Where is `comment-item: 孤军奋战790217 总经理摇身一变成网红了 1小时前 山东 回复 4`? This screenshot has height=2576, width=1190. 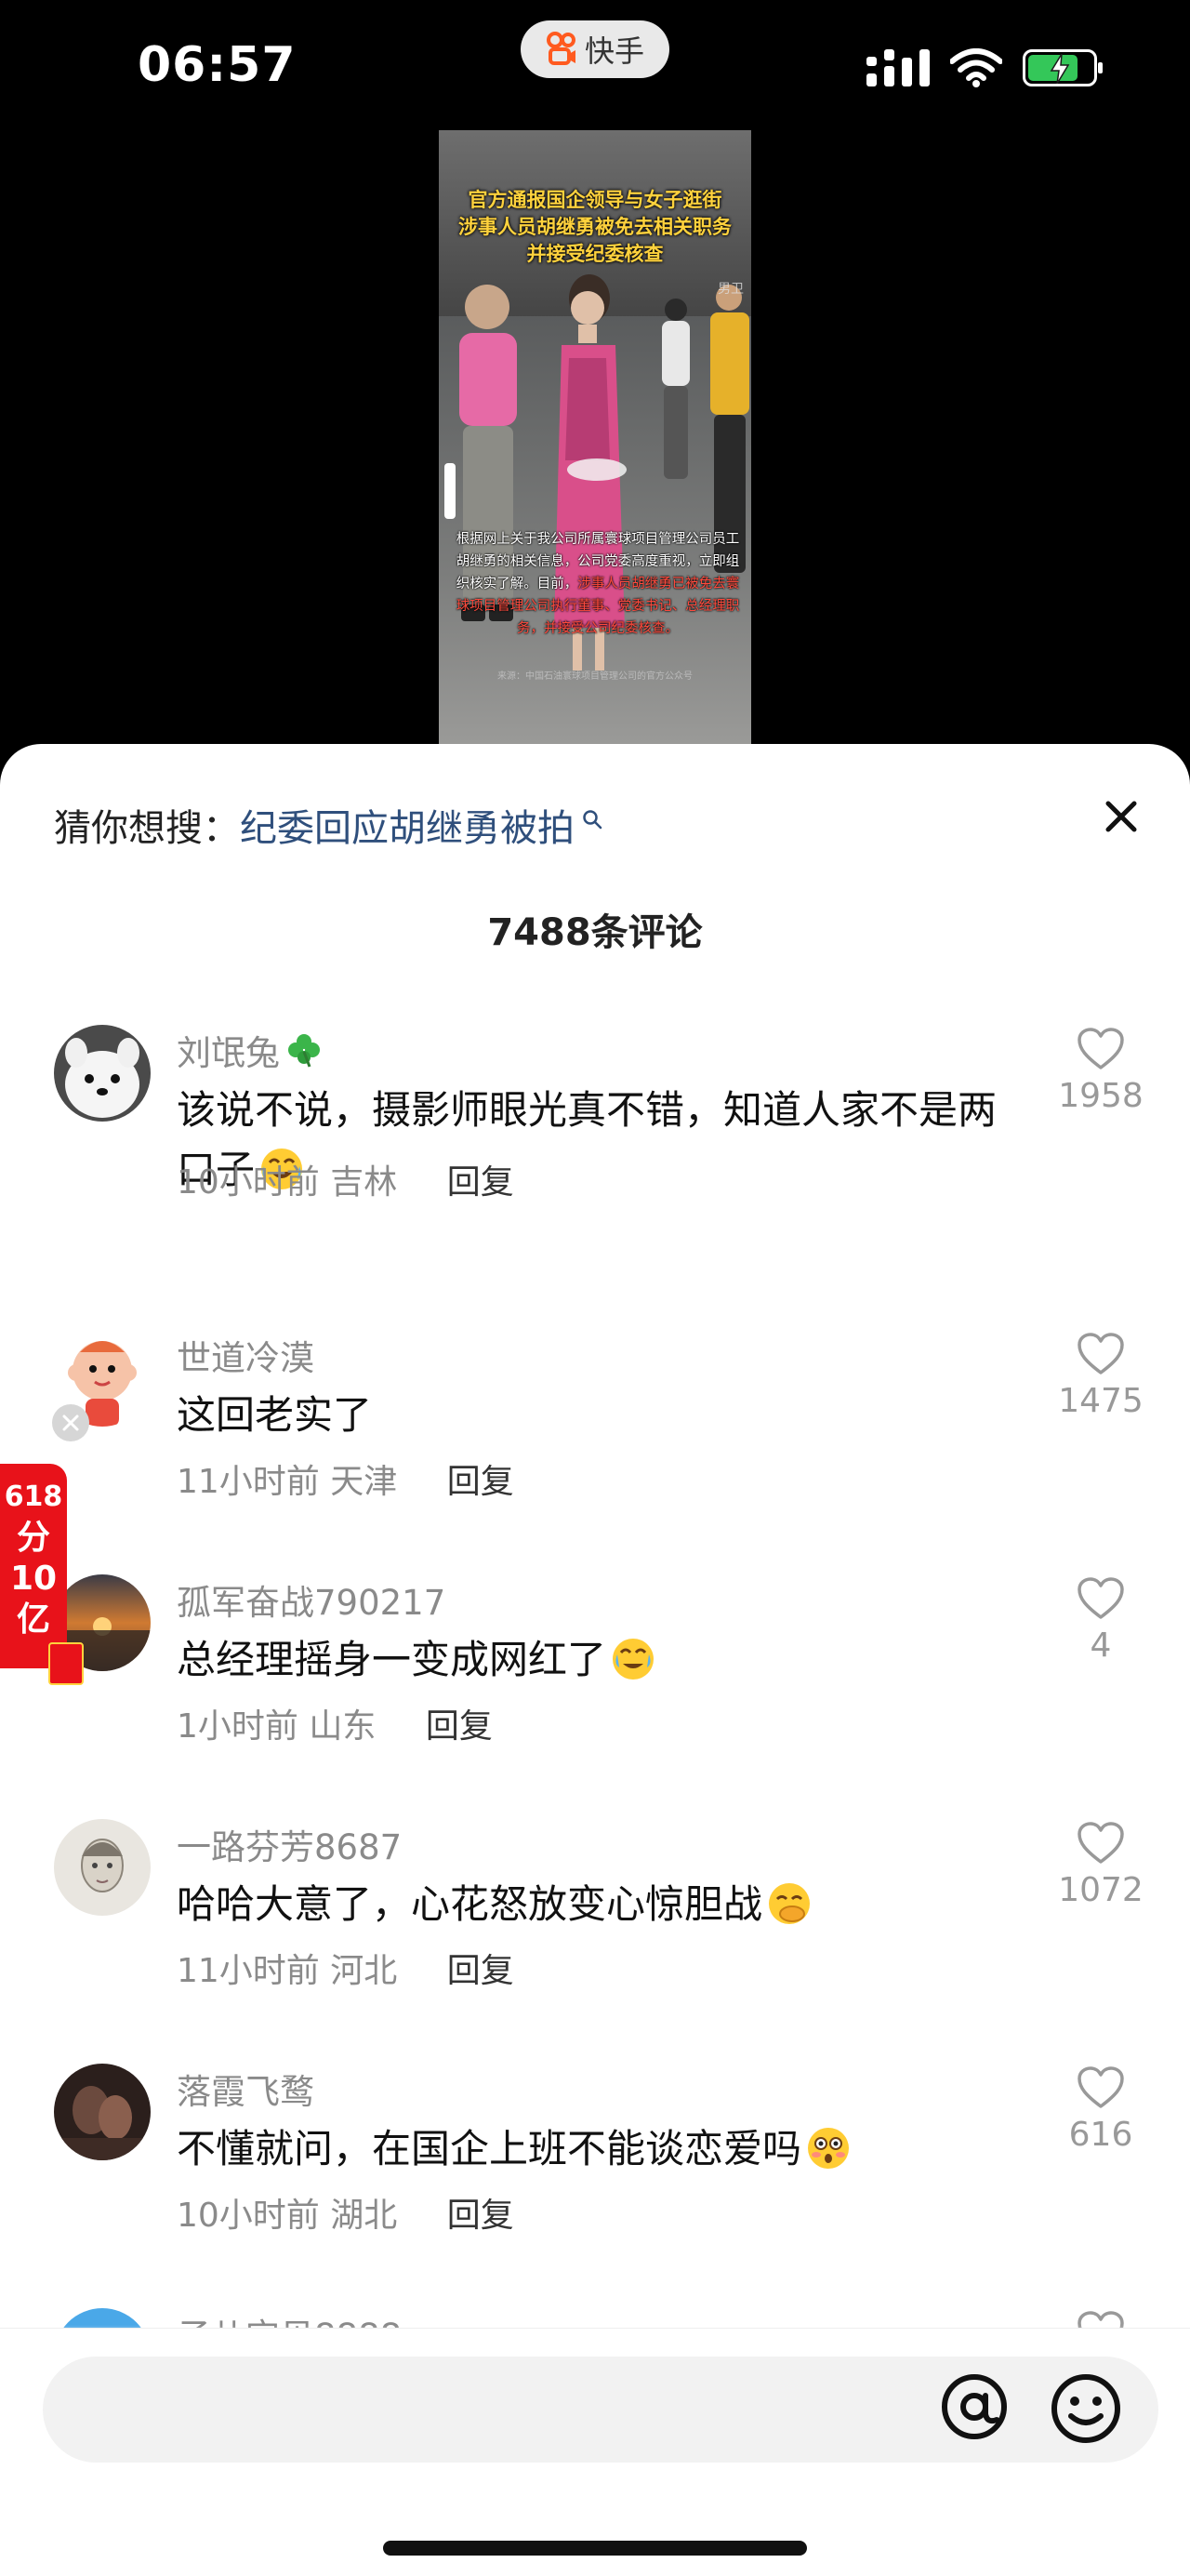
comment-item: 孤军奋战790217 总经理摇身一变成网红了 1小时前 山东 回复 4 is located at coordinates (595, 1660).